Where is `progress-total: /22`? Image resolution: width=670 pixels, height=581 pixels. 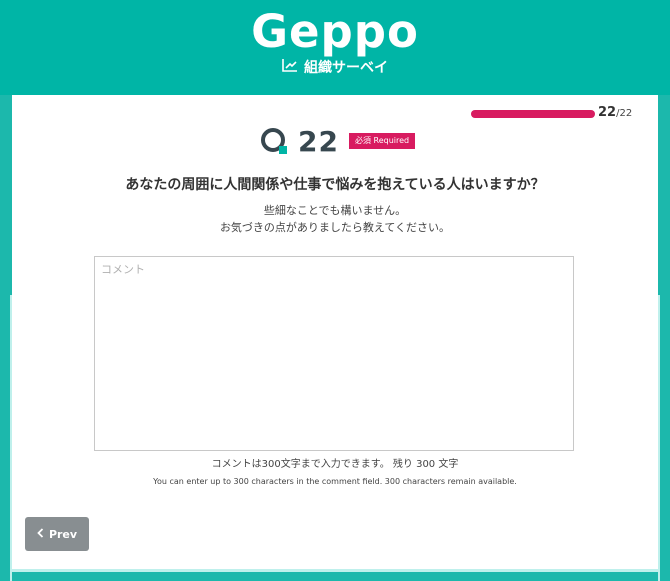 progress-total: /22 is located at coordinates (624, 113).